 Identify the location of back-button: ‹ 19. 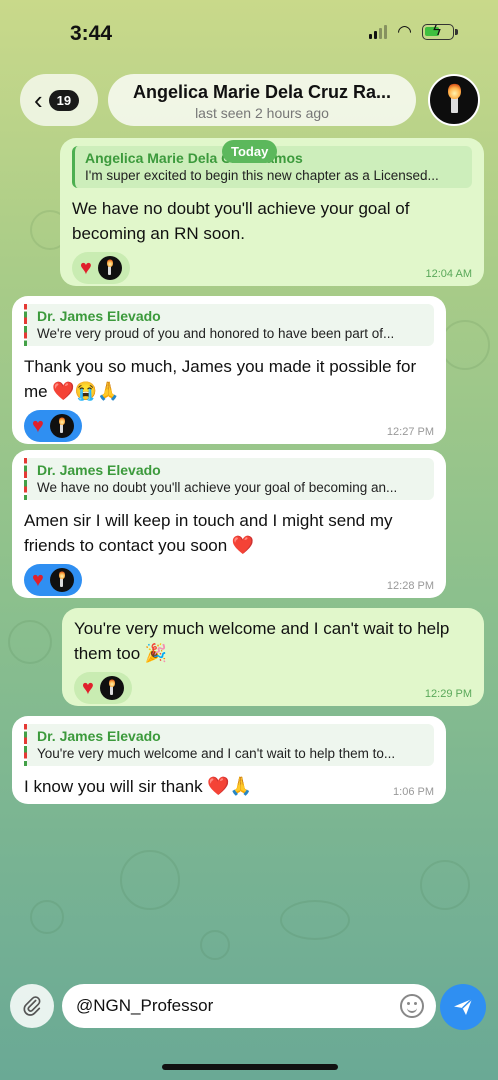
(59, 100).